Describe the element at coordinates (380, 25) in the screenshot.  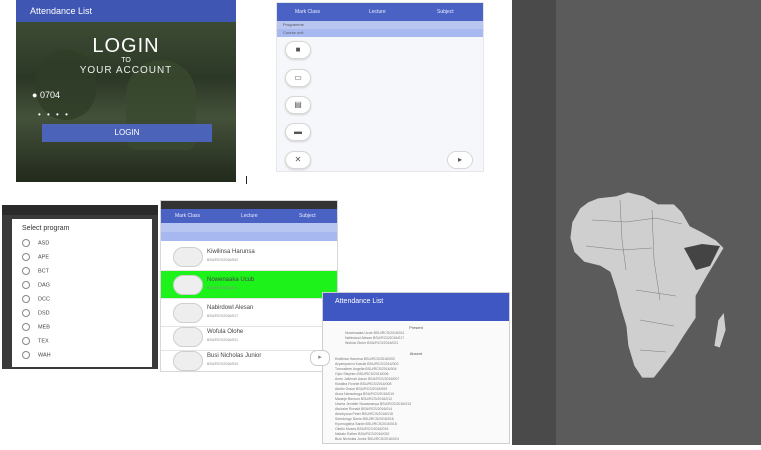
I see `programme-row: Programme` at that location.